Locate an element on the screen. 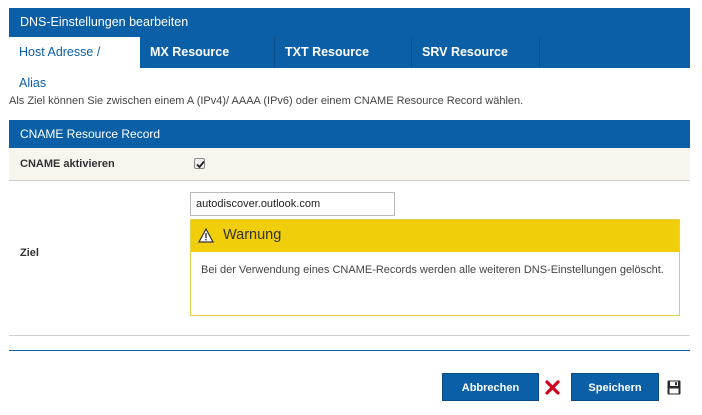 The height and width of the screenshot is (415, 702). footer-divider is located at coordinates (349, 350).